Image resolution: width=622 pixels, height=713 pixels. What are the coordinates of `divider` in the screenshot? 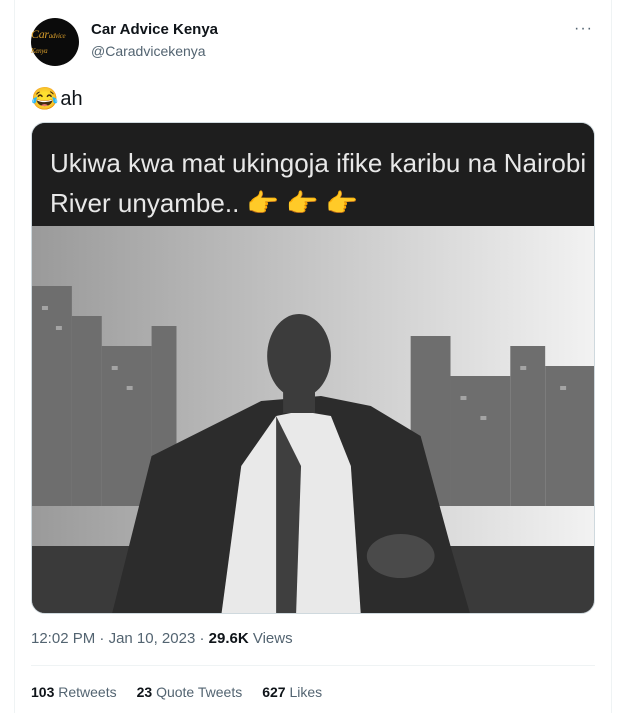 It's located at (313, 665).